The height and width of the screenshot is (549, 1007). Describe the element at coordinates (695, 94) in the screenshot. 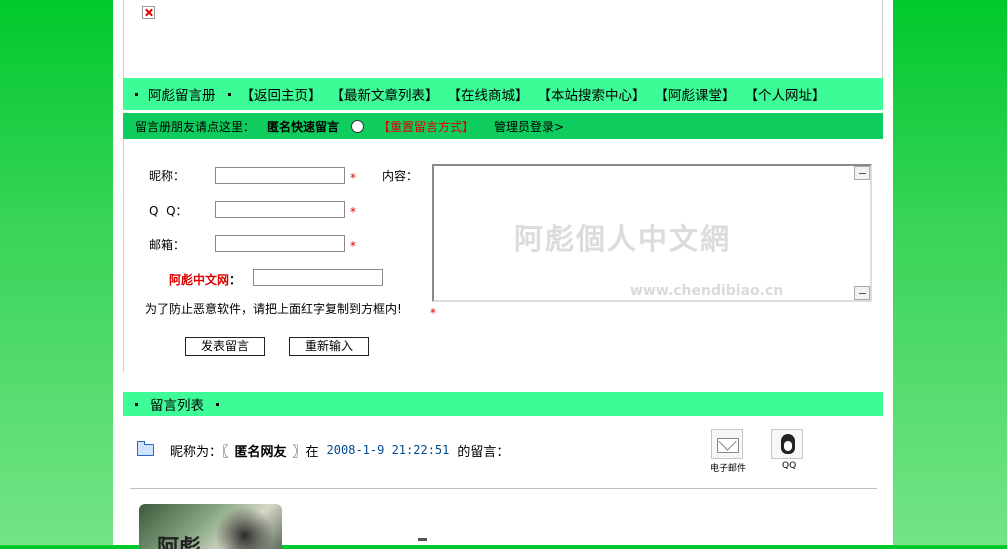

I see `nav-link-classroom: 【阿彪课堂】` at that location.